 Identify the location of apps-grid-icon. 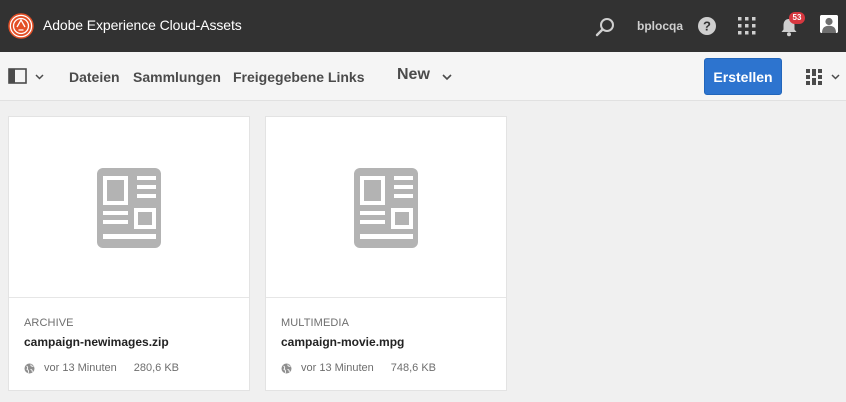
(747, 26).